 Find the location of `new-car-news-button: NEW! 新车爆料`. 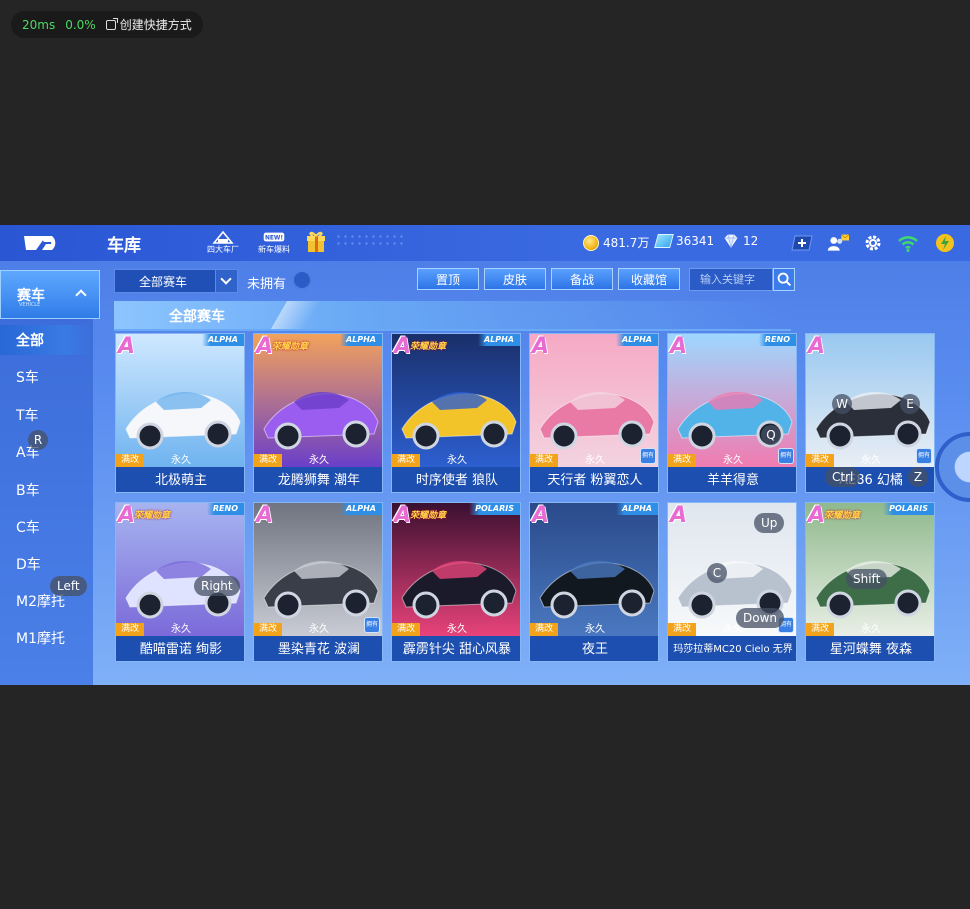

new-car-news-button: NEW! 新车爆料 is located at coordinates (274, 243).